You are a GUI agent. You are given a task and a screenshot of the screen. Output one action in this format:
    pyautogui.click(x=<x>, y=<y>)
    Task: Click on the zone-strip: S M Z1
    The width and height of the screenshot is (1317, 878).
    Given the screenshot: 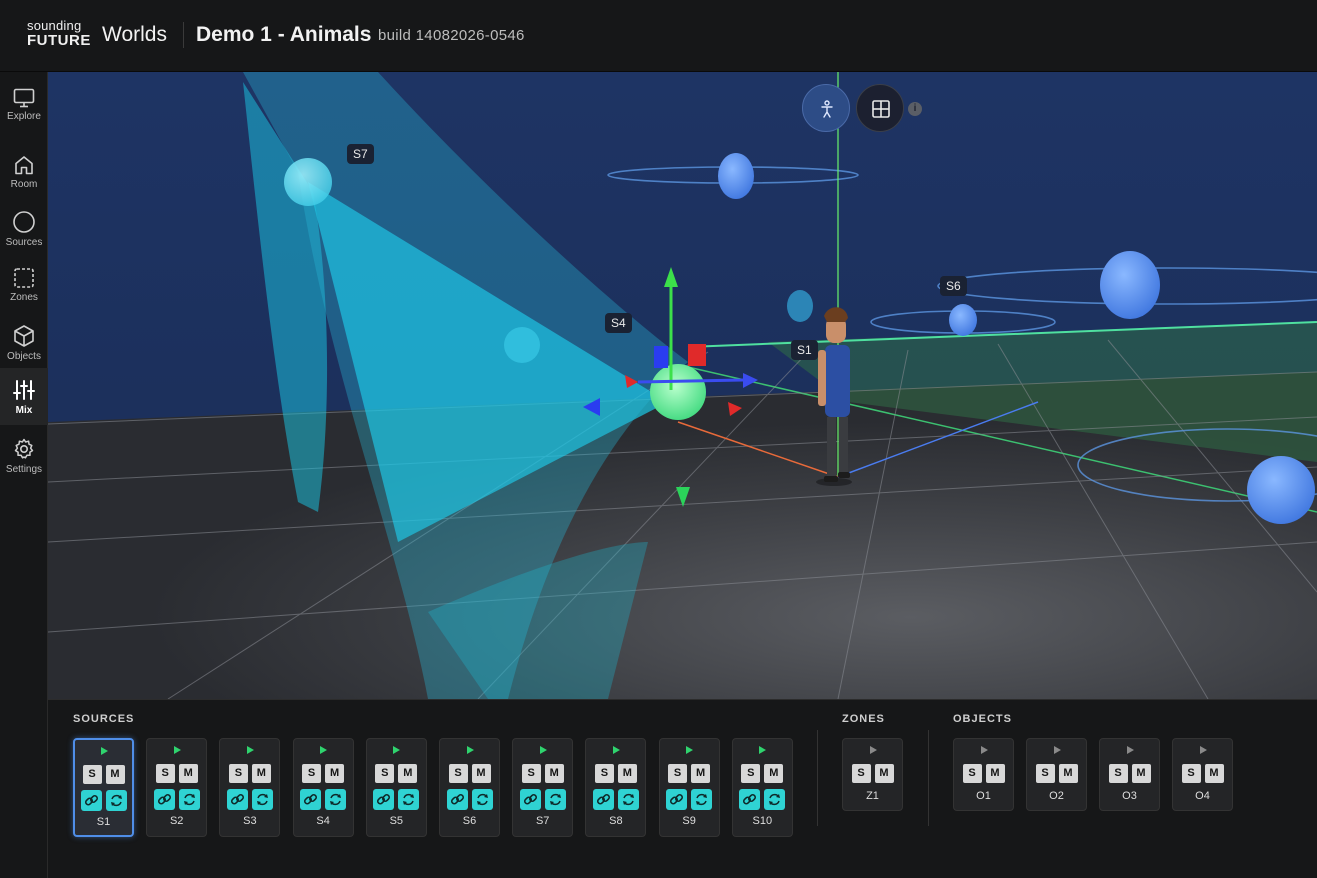 What is the action you would take?
    pyautogui.click(x=872, y=774)
    